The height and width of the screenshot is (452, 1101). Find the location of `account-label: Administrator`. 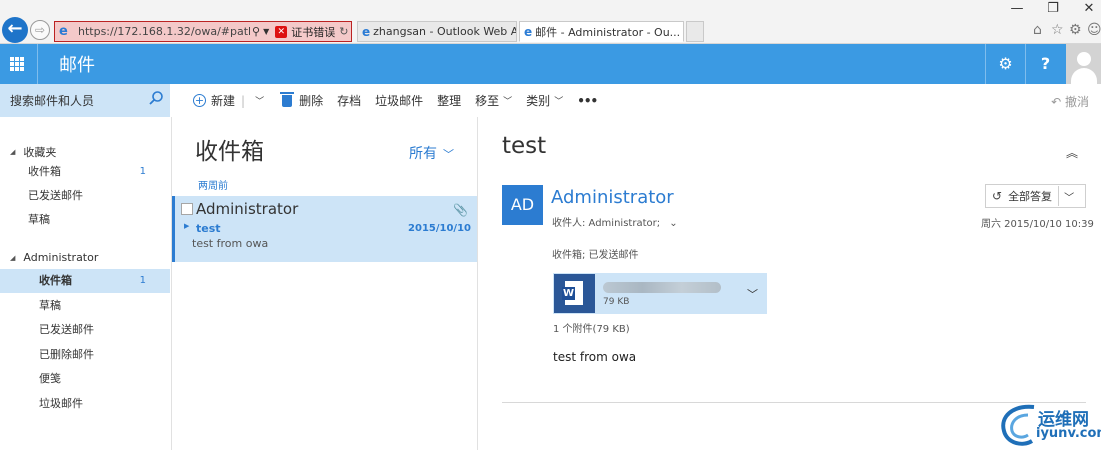

account-label: Administrator is located at coordinates (61, 257).